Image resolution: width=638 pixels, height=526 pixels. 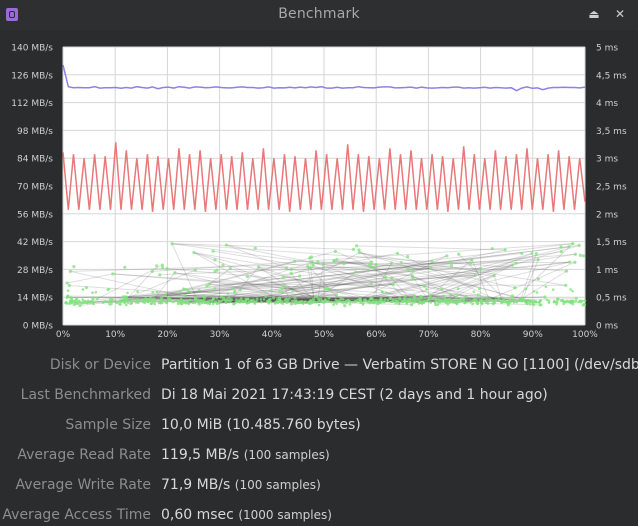 What do you see at coordinates (611, 243) in the screenshot?
I see `y-right-tick-label: 1,5 ms` at bounding box center [611, 243].